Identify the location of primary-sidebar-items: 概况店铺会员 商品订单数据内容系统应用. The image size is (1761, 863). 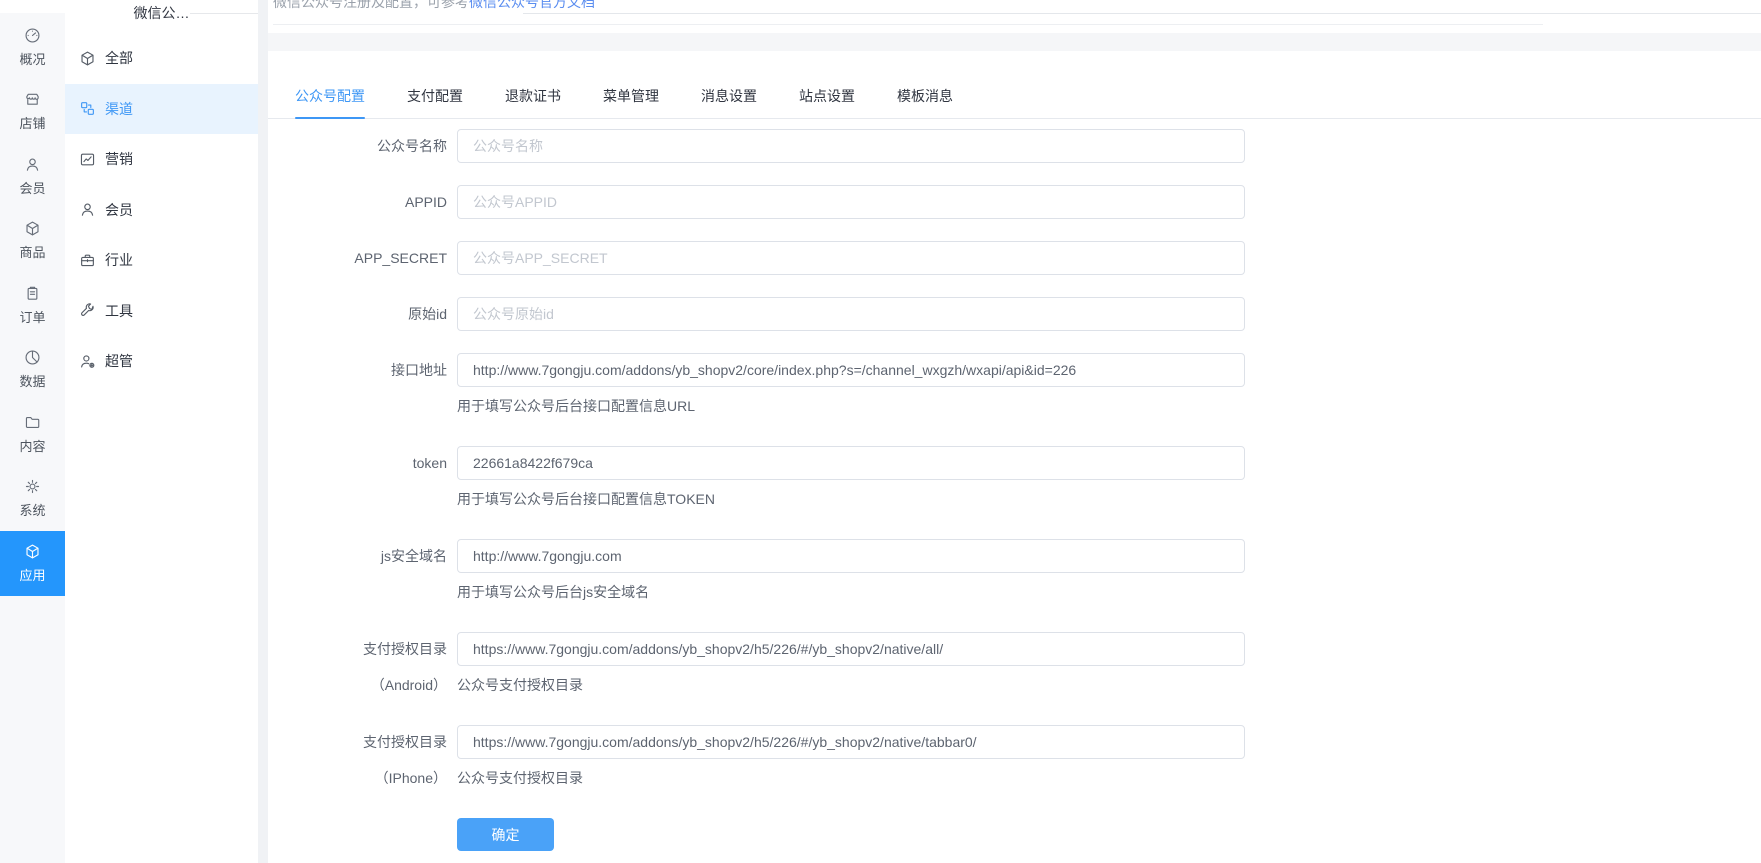
(32, 298).